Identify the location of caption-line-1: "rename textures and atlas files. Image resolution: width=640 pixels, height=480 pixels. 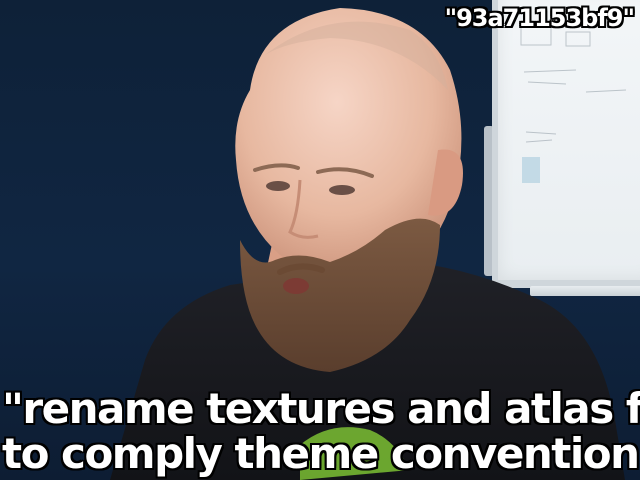
(321, 408).